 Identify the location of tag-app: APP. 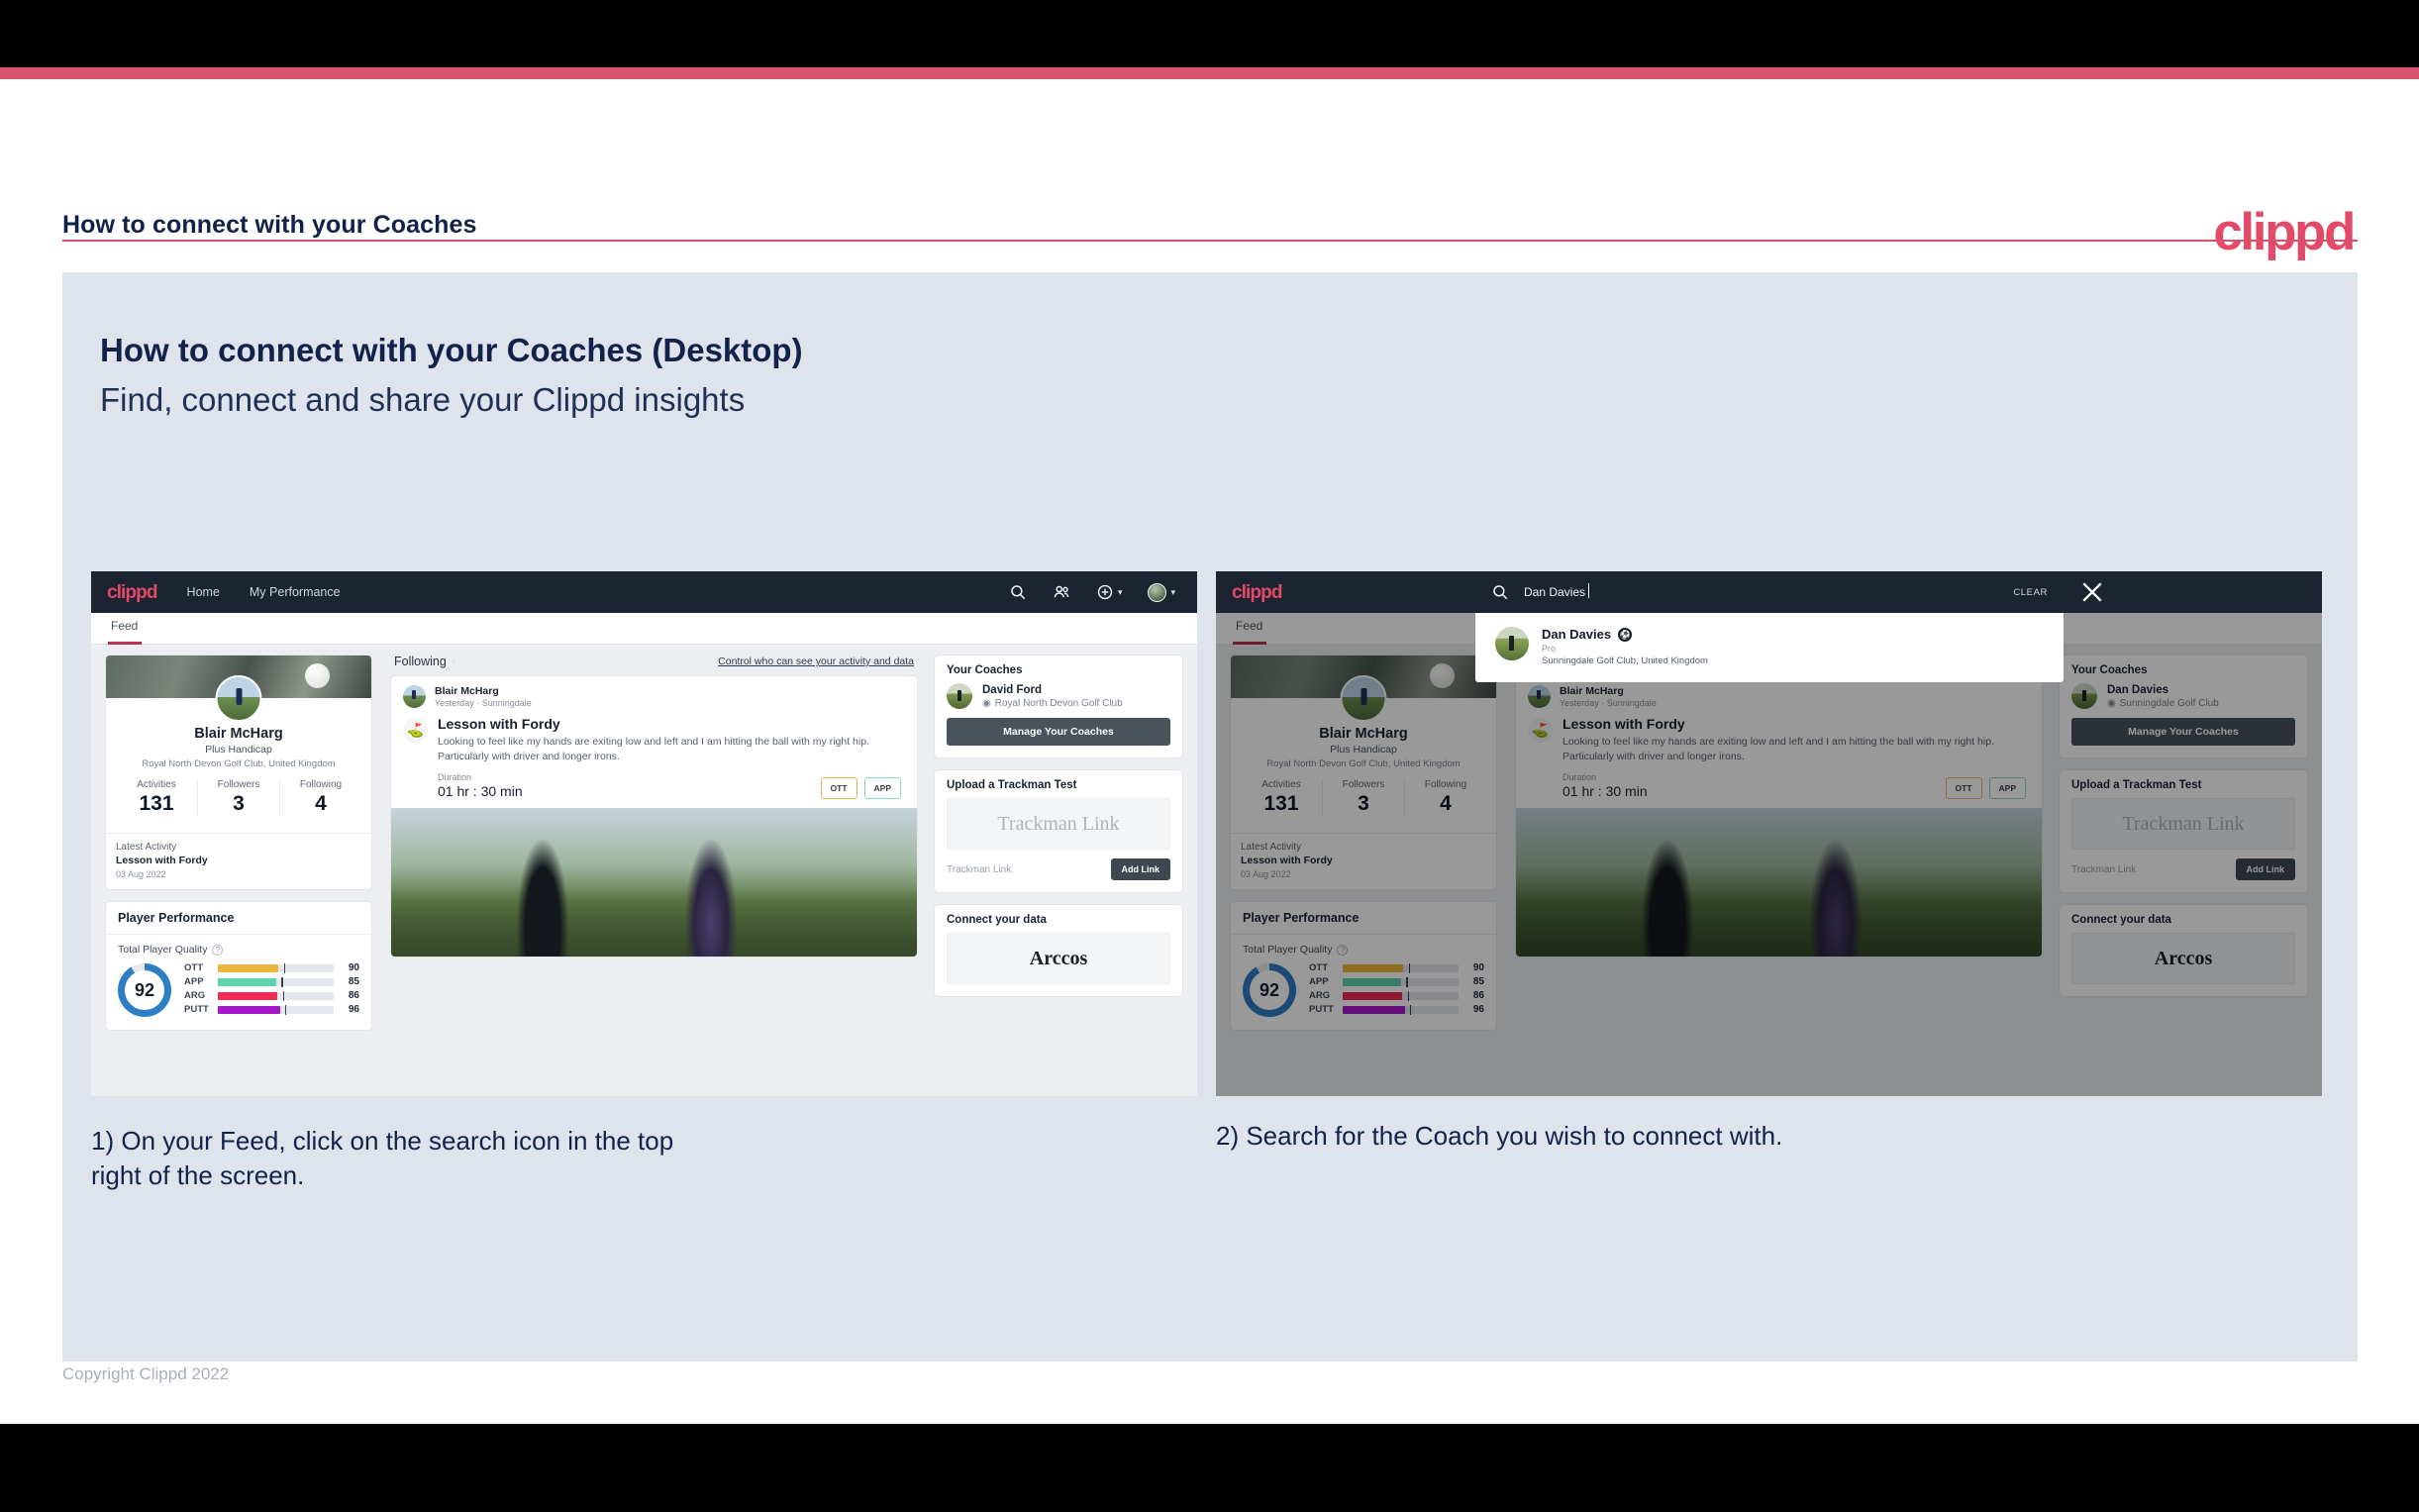
(882, 788).